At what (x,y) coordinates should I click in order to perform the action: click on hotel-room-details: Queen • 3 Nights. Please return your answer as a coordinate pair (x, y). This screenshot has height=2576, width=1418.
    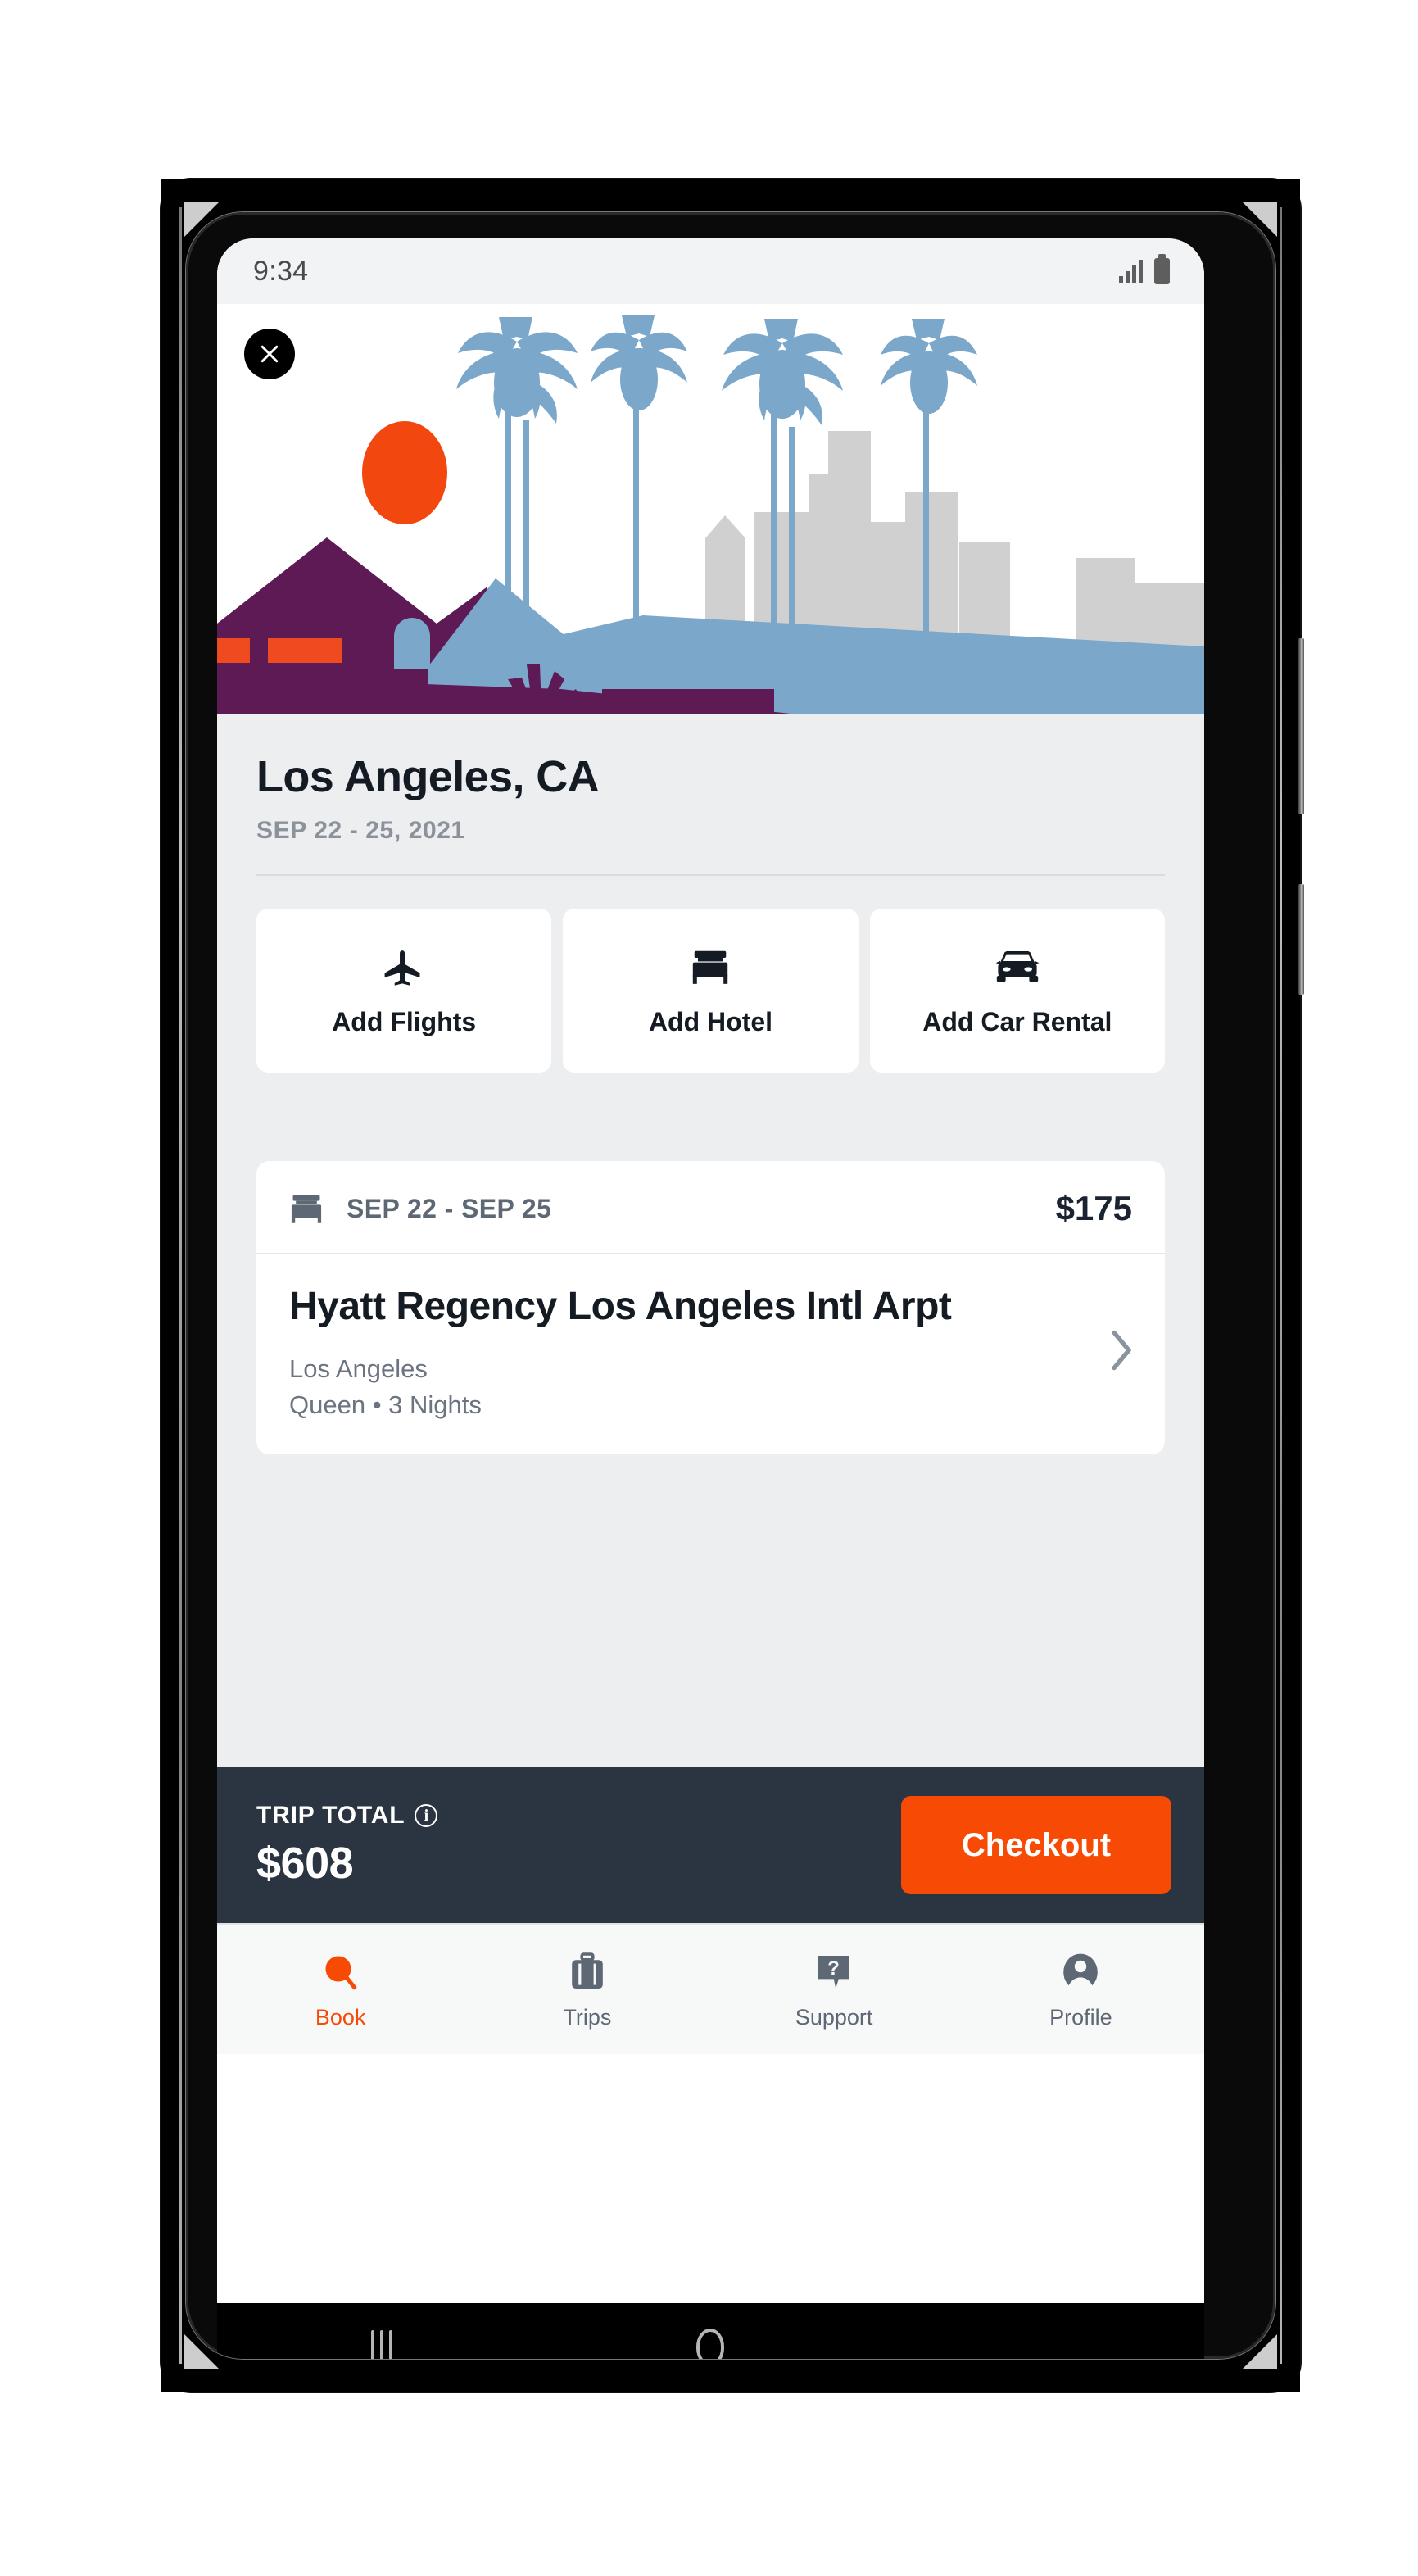
    Looking at the image, I should click on (385, 1405).